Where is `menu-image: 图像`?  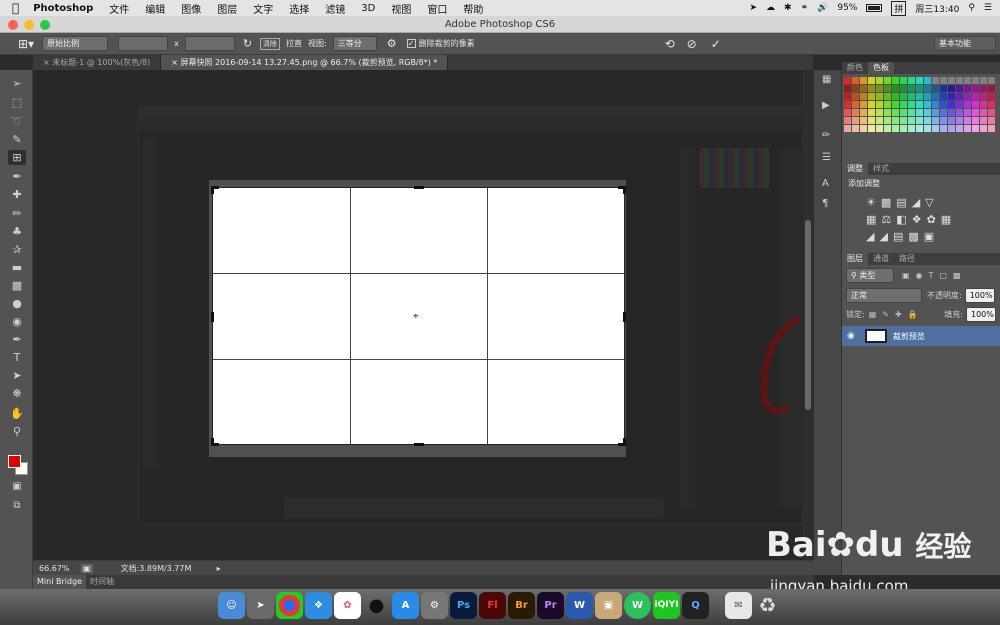 menu-image: 图像 is located at coordinates (191, 8).